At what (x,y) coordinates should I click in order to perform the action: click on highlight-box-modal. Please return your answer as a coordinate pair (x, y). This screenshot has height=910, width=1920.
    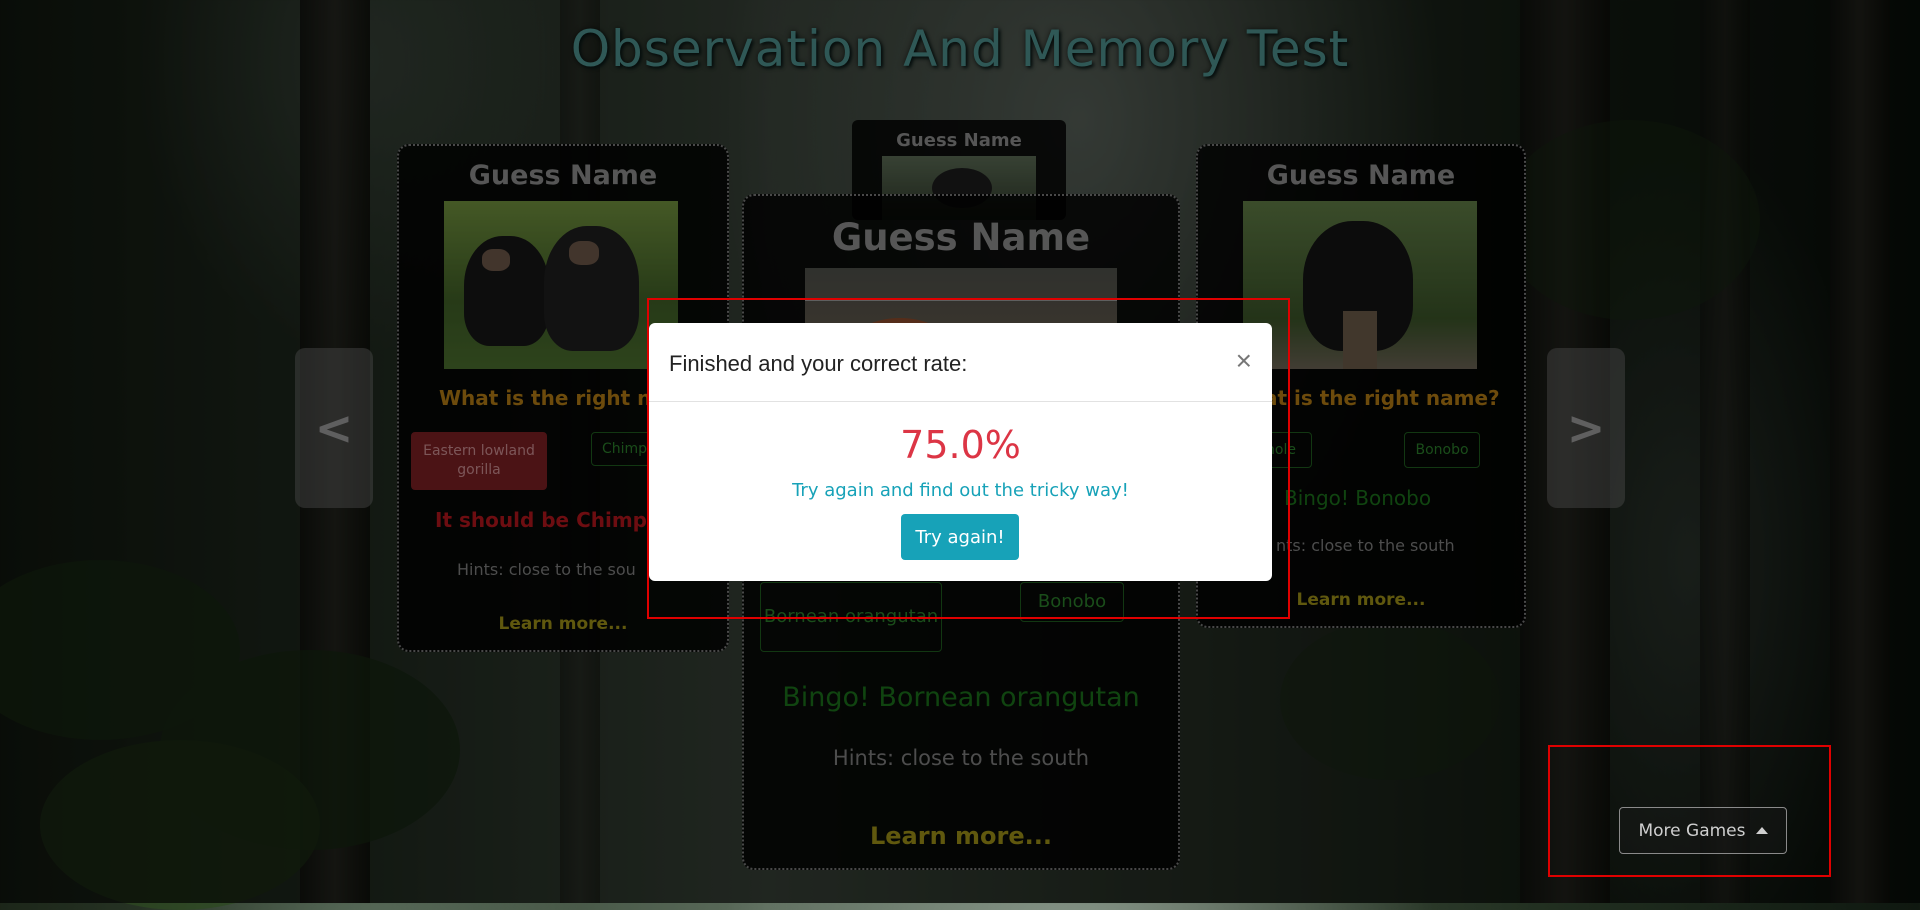
    Looking at the image, I should click on (968, 458).